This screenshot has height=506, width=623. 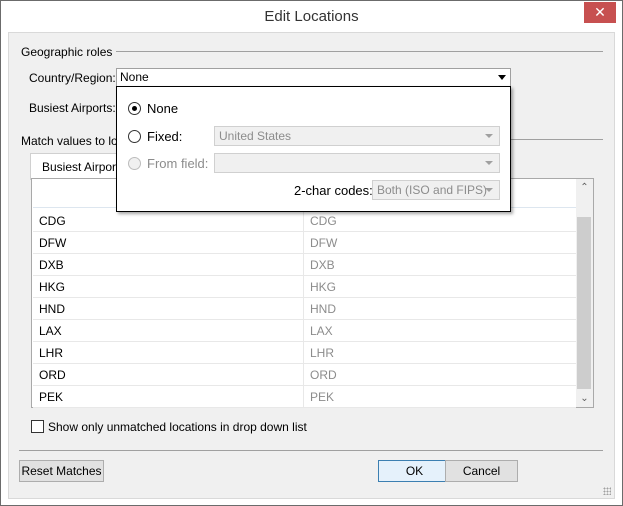 What do you see at coordinates (50, 331) in the screenshot?
I see `row-value: LAX` at bounding box center [50, 331].